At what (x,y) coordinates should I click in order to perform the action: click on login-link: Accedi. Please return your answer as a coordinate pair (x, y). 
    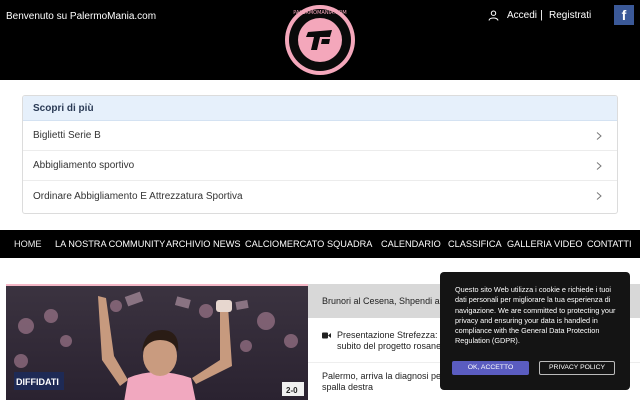
    Looking at the image, I should click on (512, 15).